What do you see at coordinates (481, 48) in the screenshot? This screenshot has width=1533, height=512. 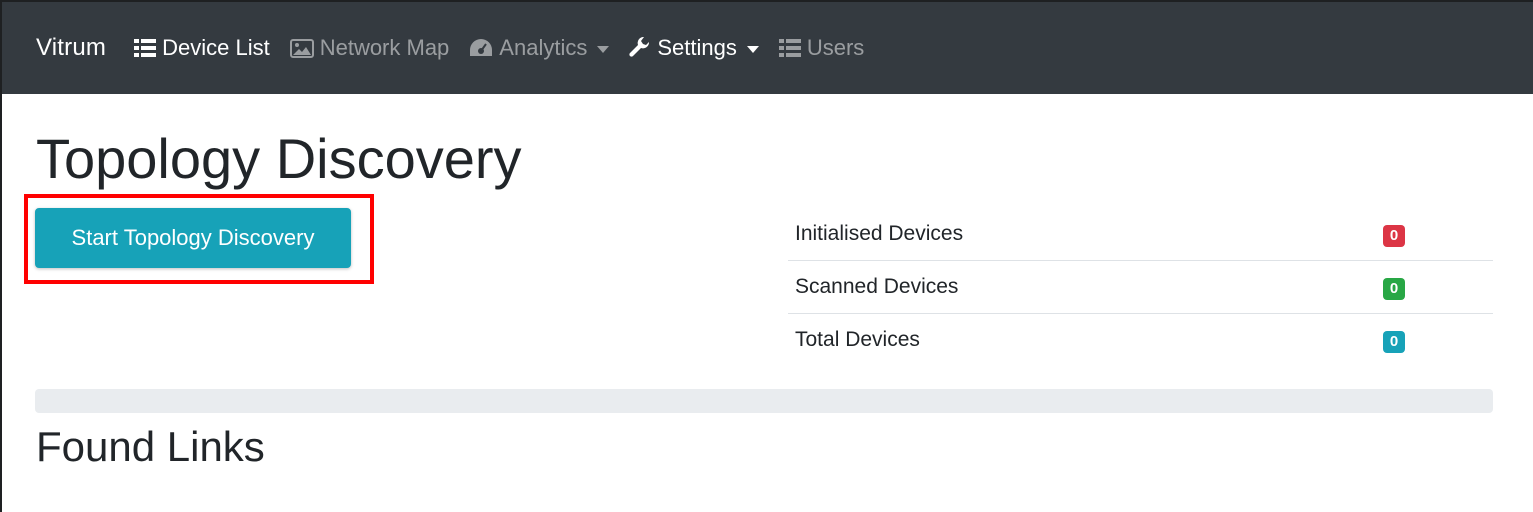 I see `dashboard-icon` at bounding box center [481, 48].